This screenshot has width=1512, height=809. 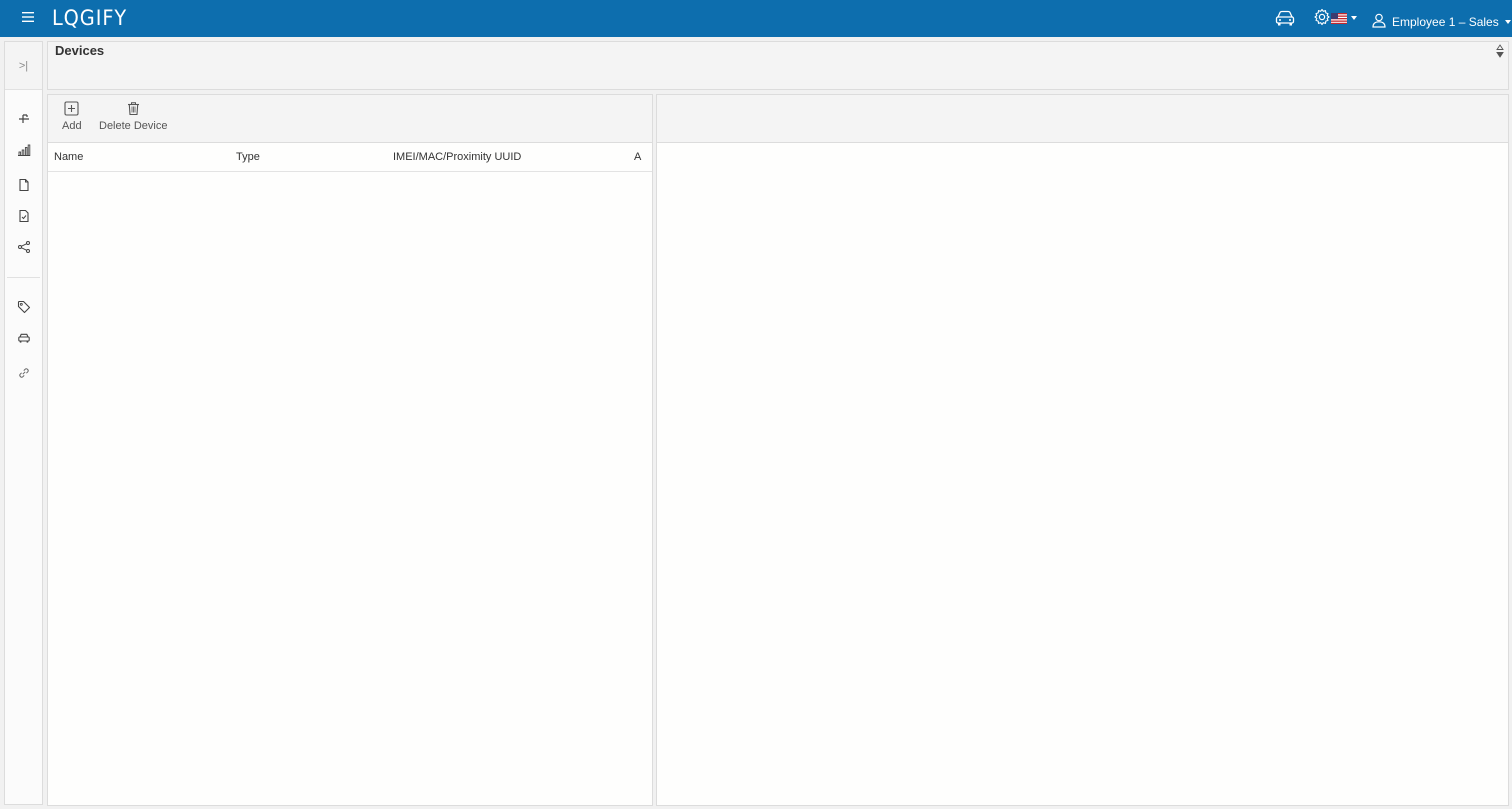 I want to click on share-icon, so click(x=24, y=247).